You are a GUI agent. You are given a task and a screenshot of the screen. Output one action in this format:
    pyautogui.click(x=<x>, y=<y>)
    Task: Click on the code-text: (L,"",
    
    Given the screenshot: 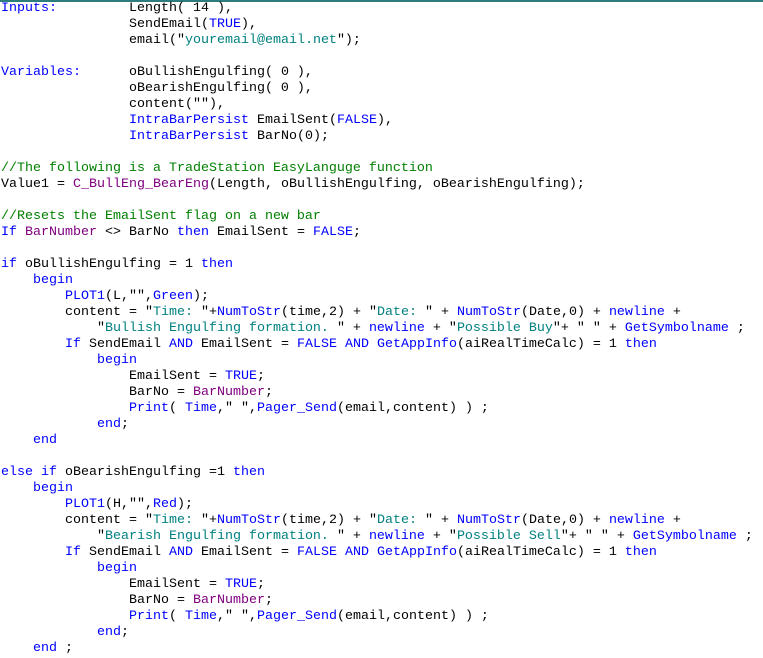 What is the action you would take?
    pyautogui.click(x=129, y=296)
    